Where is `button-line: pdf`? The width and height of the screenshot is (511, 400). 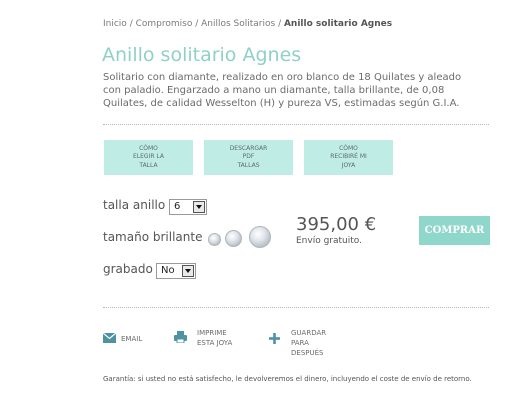
button-line: pdf is located at coordinates (248, 157).